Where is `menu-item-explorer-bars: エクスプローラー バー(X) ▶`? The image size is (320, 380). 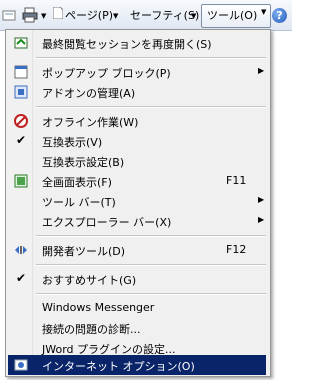
menu-item-explorer-bars: エクスプローラー バー(X) ▶ is located at coordinates (137, 221).